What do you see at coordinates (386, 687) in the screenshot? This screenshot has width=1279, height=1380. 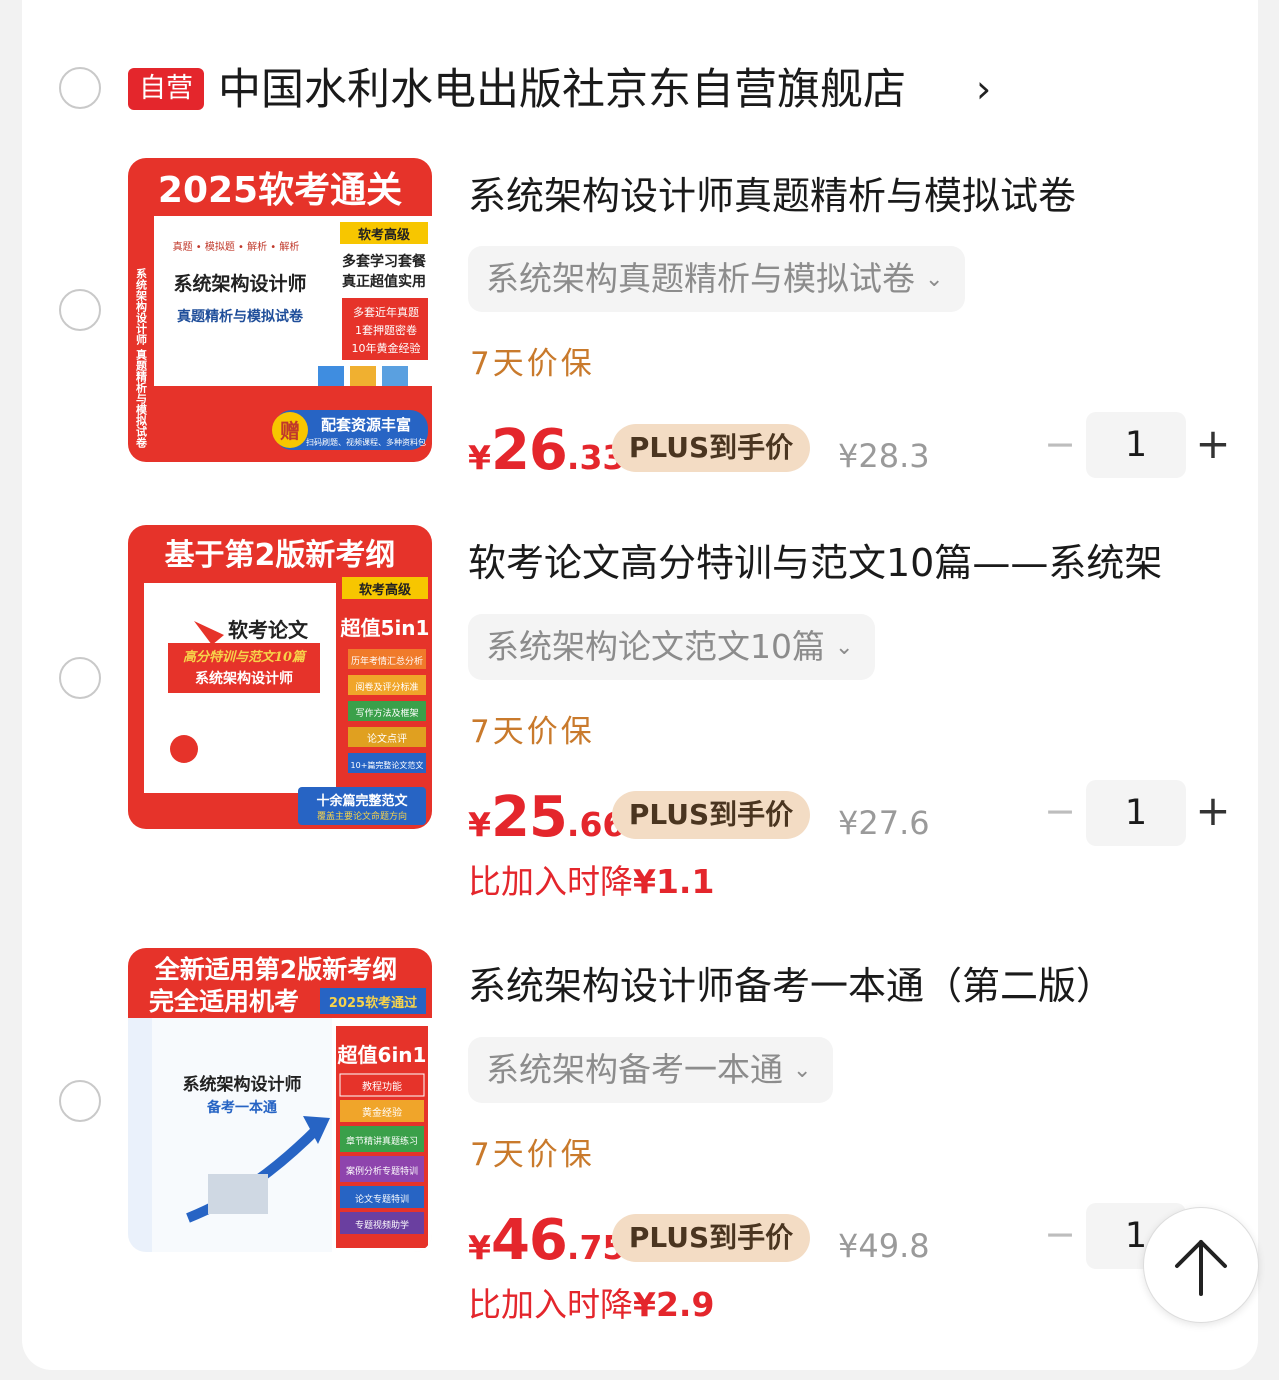 I see `cover-list-2: 阅卷及评分标准` at bounding box center [386, 687].